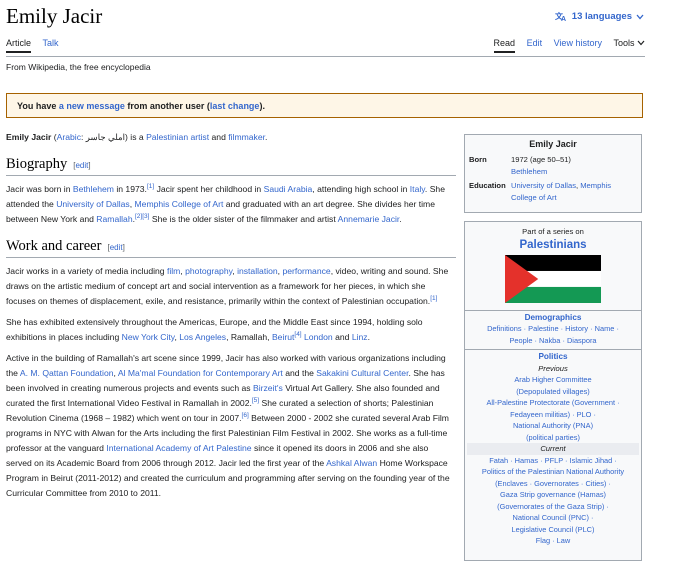 This screenshot has height=561, width=677. What do you see at coordinates (553, 403) in the screenshot?
I see `nav-links: All-Palestine Protectorate (Government ·` at bounding box center [553, 403].